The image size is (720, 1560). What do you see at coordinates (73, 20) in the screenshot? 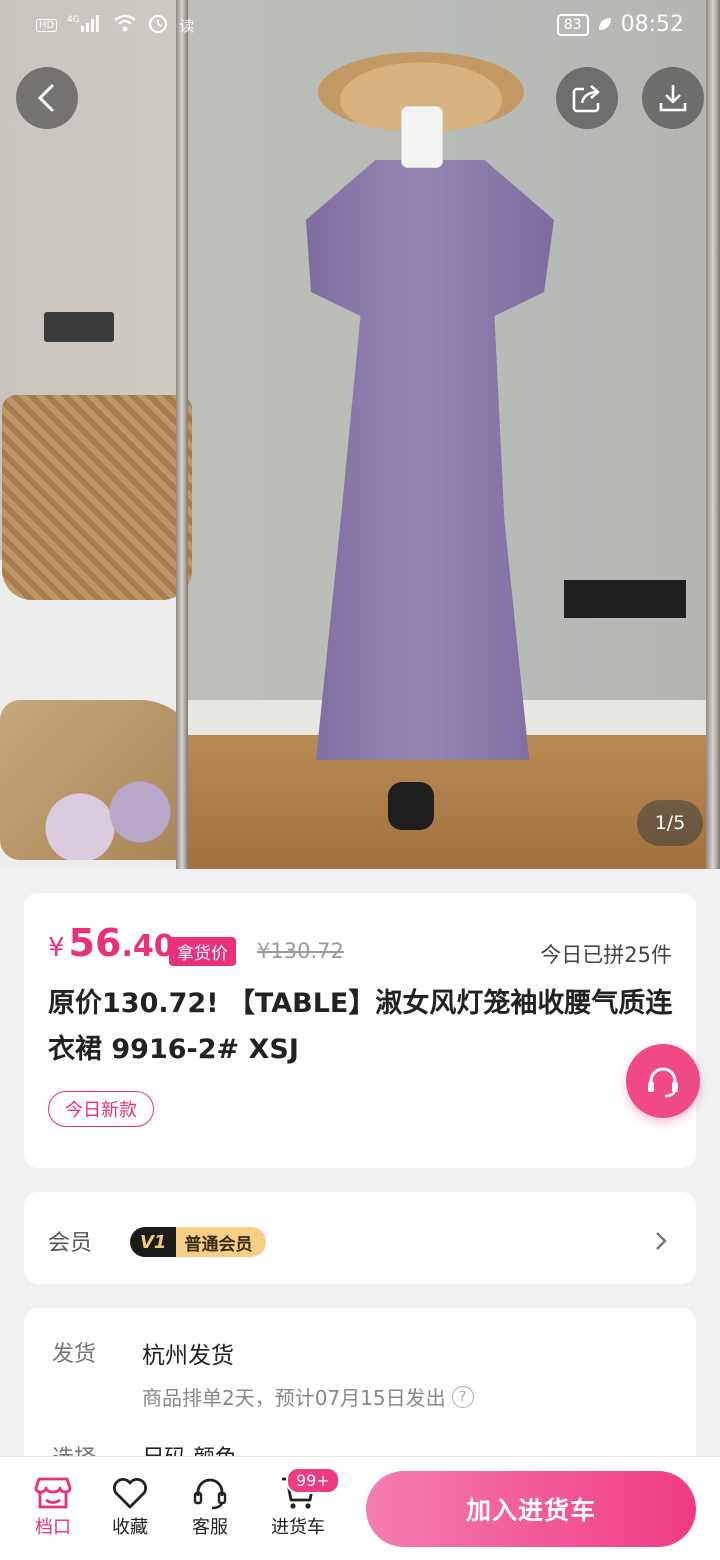
I see `svg-text: 4G` at bounding box center [73, 20].